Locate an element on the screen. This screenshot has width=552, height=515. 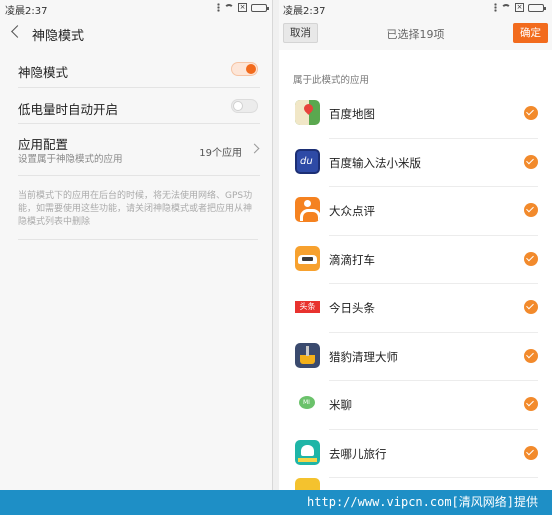
icon-text: du is located at coordinates (306, 161).